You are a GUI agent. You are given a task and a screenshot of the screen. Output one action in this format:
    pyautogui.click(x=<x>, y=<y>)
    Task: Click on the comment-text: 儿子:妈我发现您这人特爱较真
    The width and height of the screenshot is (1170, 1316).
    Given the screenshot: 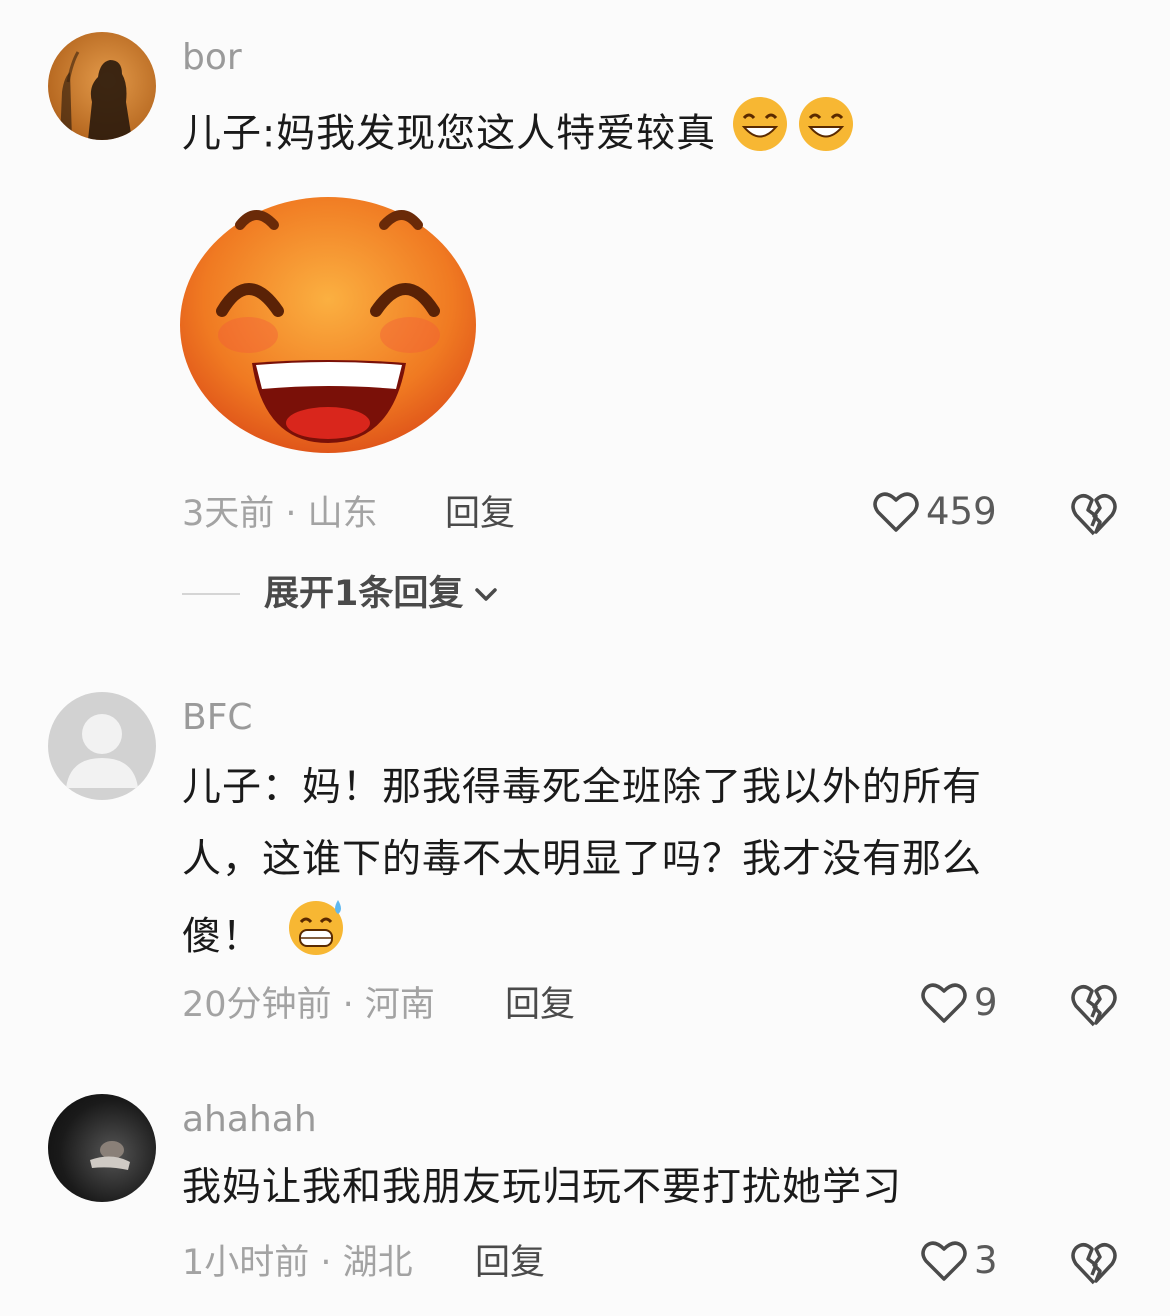 What is the action you would take?
    pyautogui.click(x=632, y=136)
    